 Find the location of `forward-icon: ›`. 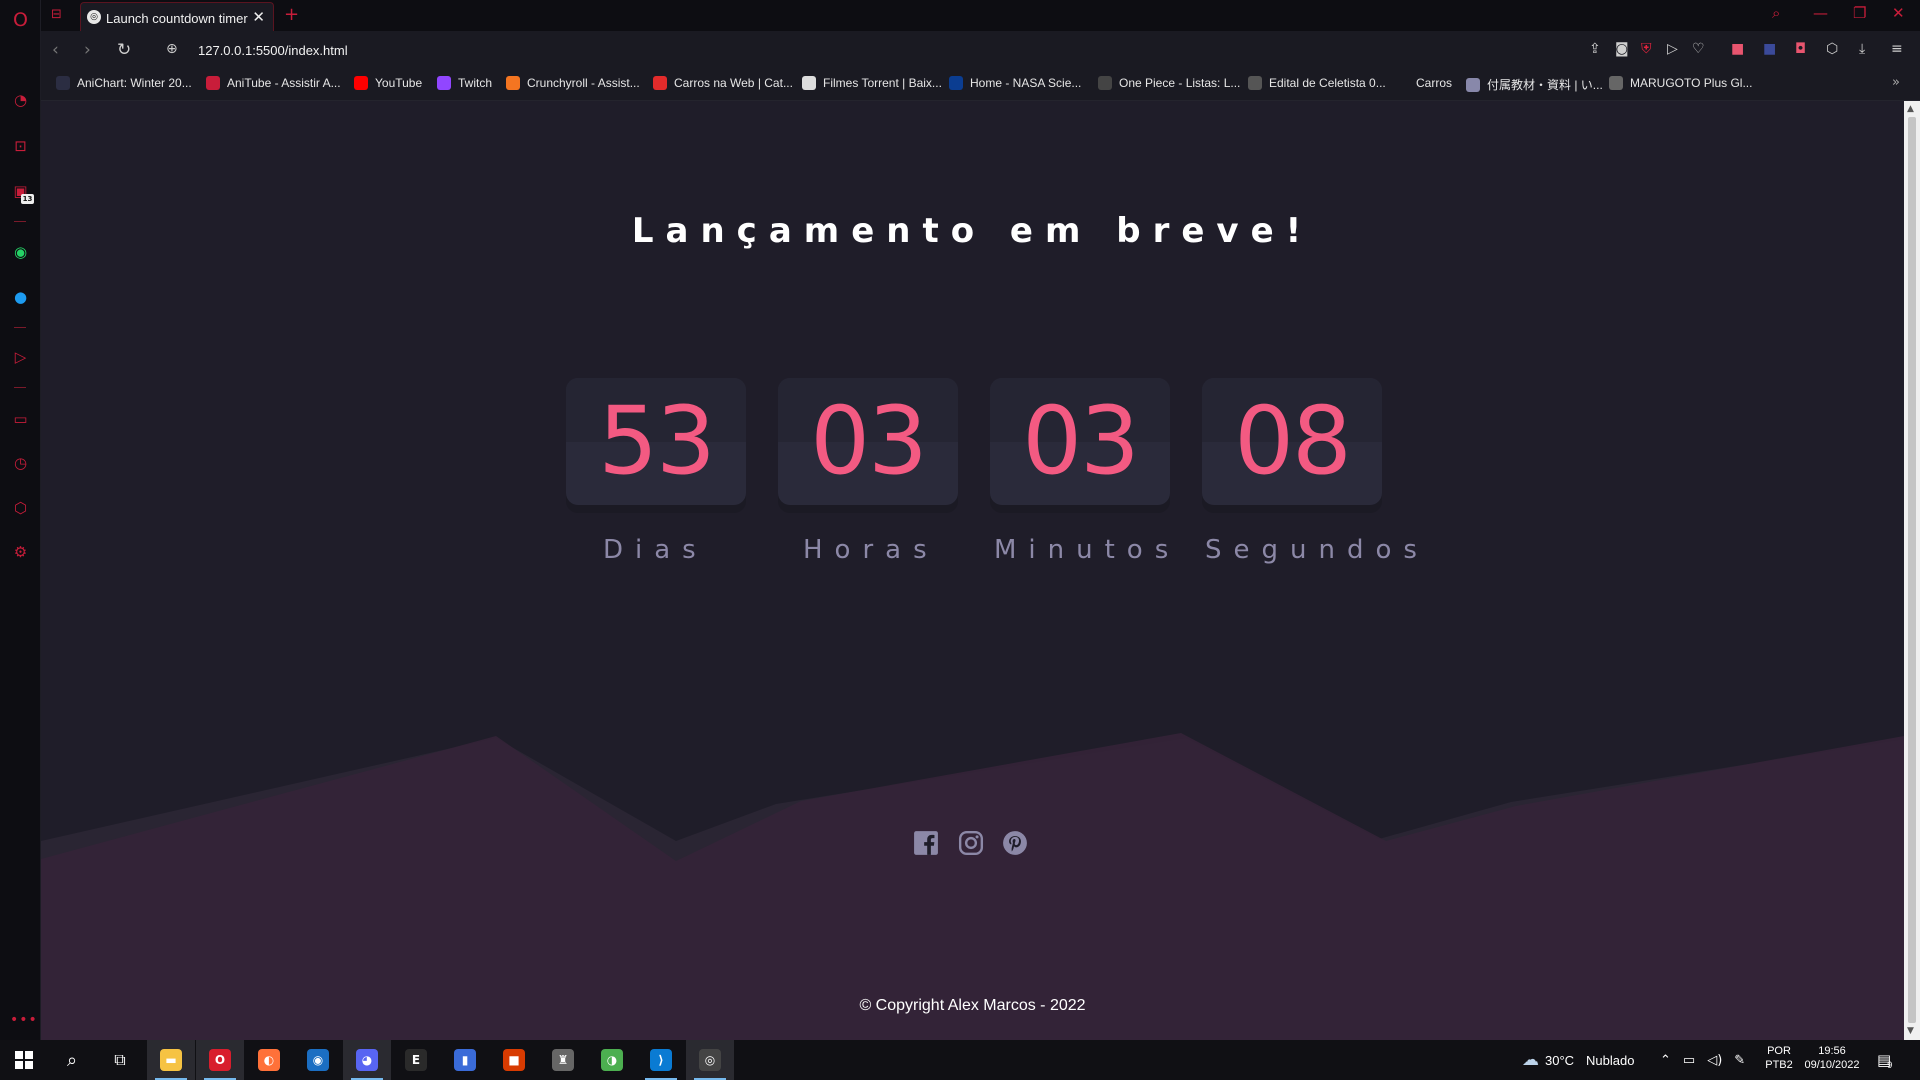

forward-icon: › is located at coordinates (87, 50).